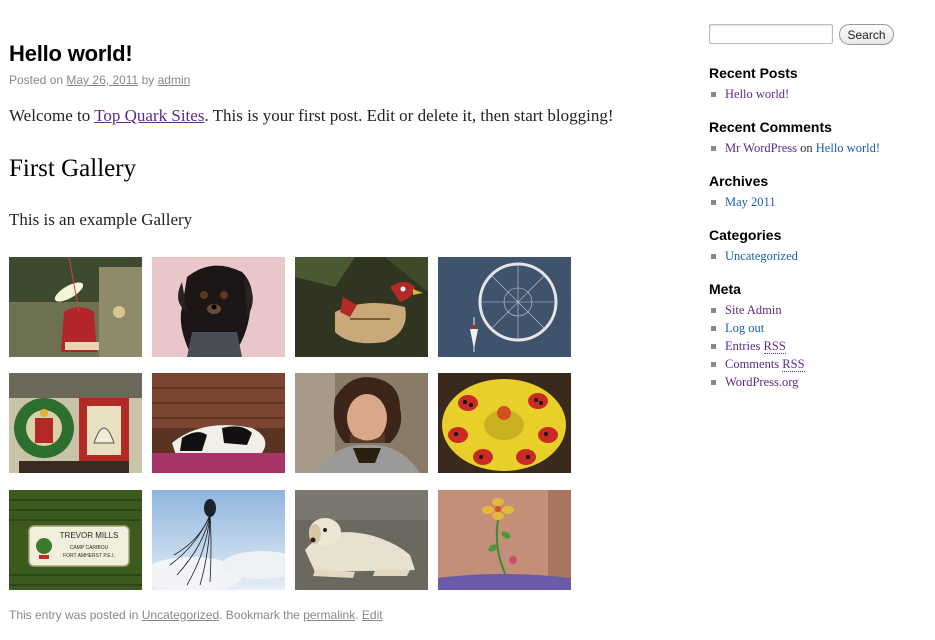 The height and width of the screenshot is (640, 935). What do you see at coordinates (372, 615) in the screenshot?
I see `edit-link: Edit` at bounding box center [372, 615].